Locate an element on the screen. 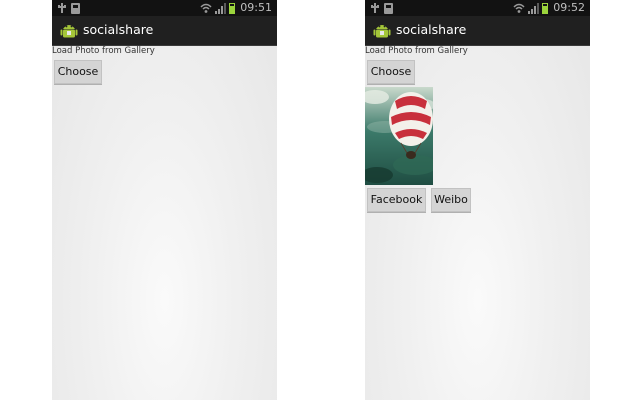 This screenshot has height=400, width=640. weibo-share-button: Weibo is located at coordinates (451, 200).